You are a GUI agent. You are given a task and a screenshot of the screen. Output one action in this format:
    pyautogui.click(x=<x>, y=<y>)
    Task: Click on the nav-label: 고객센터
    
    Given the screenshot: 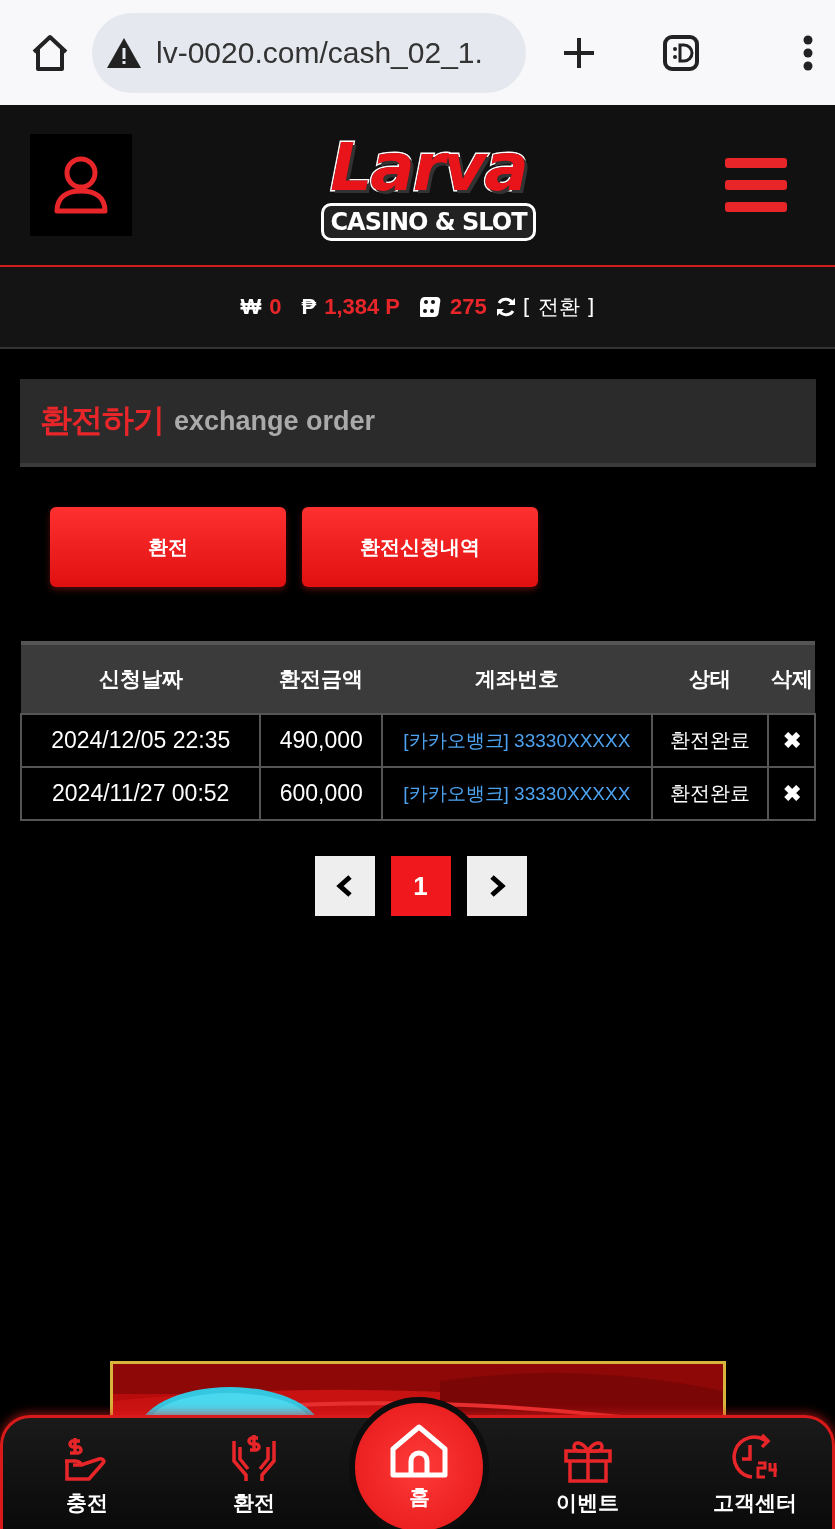 What is the action you would take?
    pyautogui.click(x=754, y=1503)
    